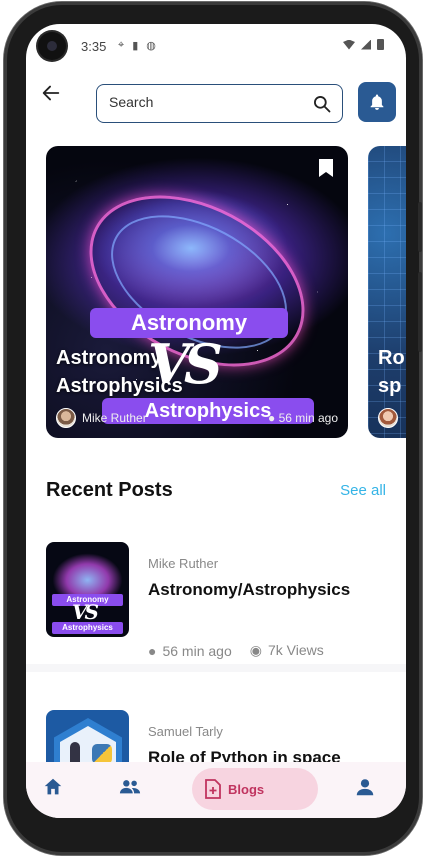 The image size is (426, 857). I want to click on status-icons-right, so click(363, 44).